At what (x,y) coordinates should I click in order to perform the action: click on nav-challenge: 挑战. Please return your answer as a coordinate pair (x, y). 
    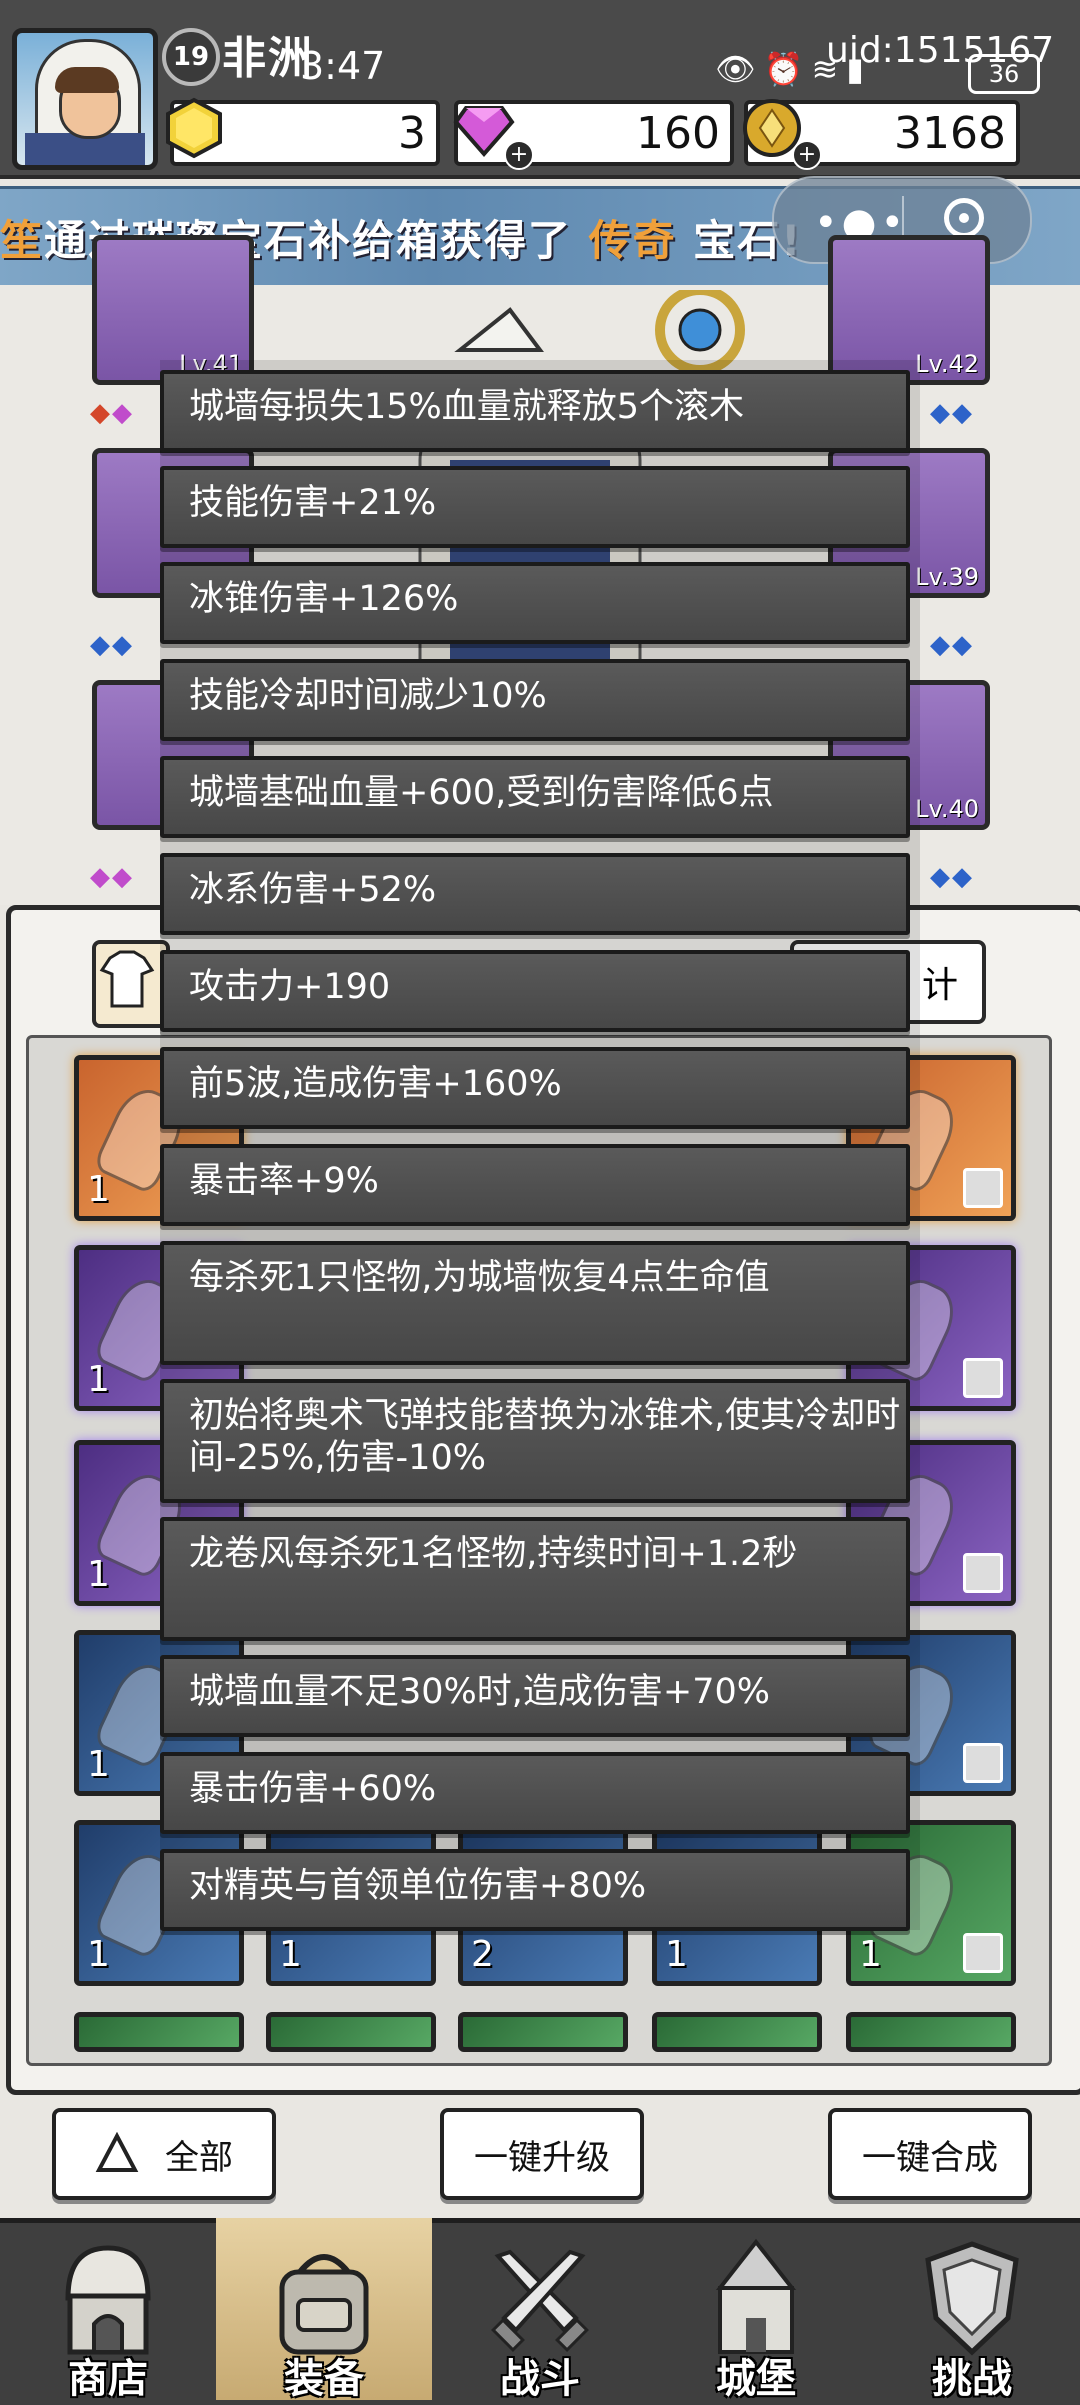
    Looking at the image, I should click on (972, 2310).